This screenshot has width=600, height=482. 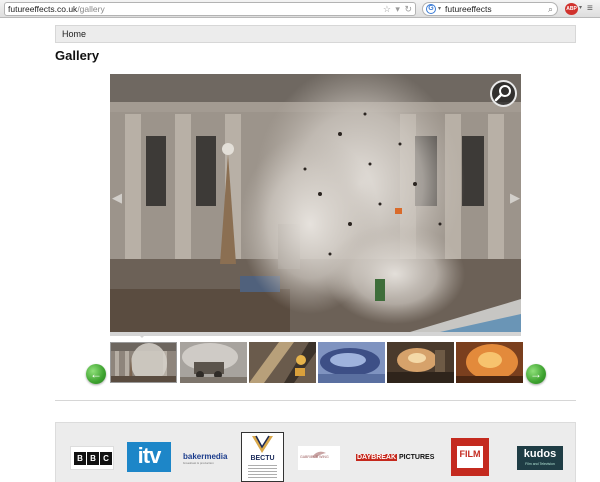 I want to click on bookmark-star-icon: ☆, so click(x=387, y=9).